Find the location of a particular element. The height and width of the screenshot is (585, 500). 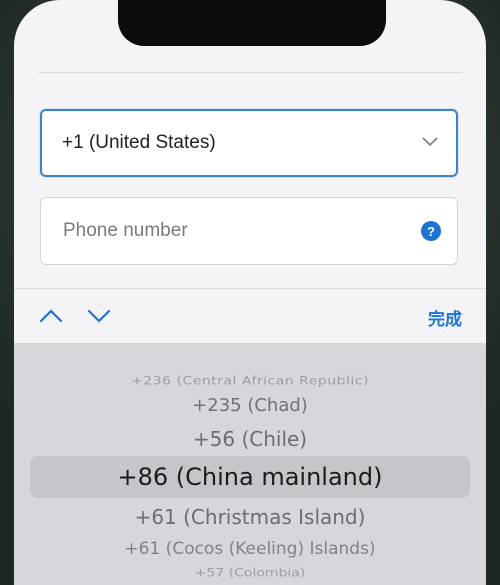

picker-toolbar: 完成 is located at coordinates (250, 316).